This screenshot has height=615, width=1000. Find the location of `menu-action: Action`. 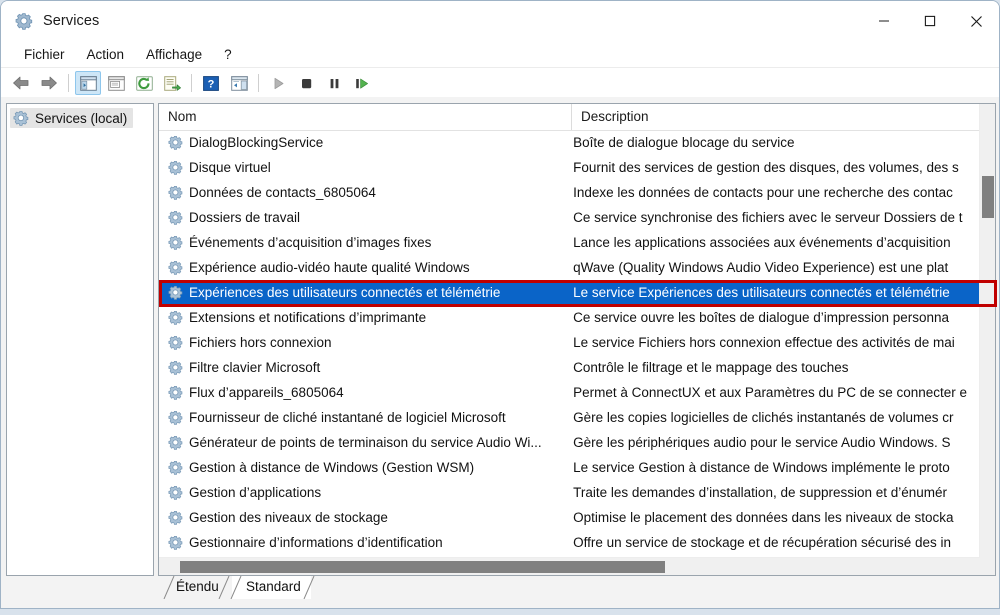

menu-action: Action is located at coordinates (106, 54).